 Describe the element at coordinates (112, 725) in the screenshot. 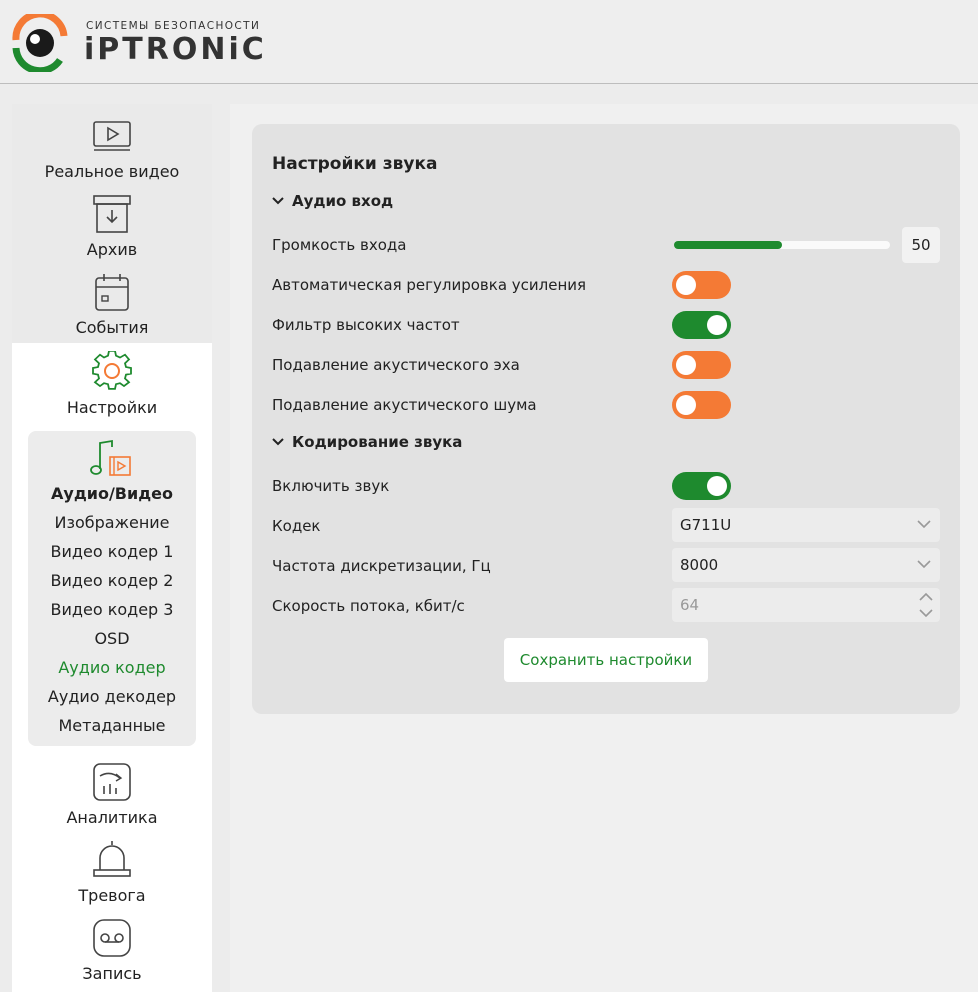

I see `submenu-item-metadata: Метаданные` at that location.